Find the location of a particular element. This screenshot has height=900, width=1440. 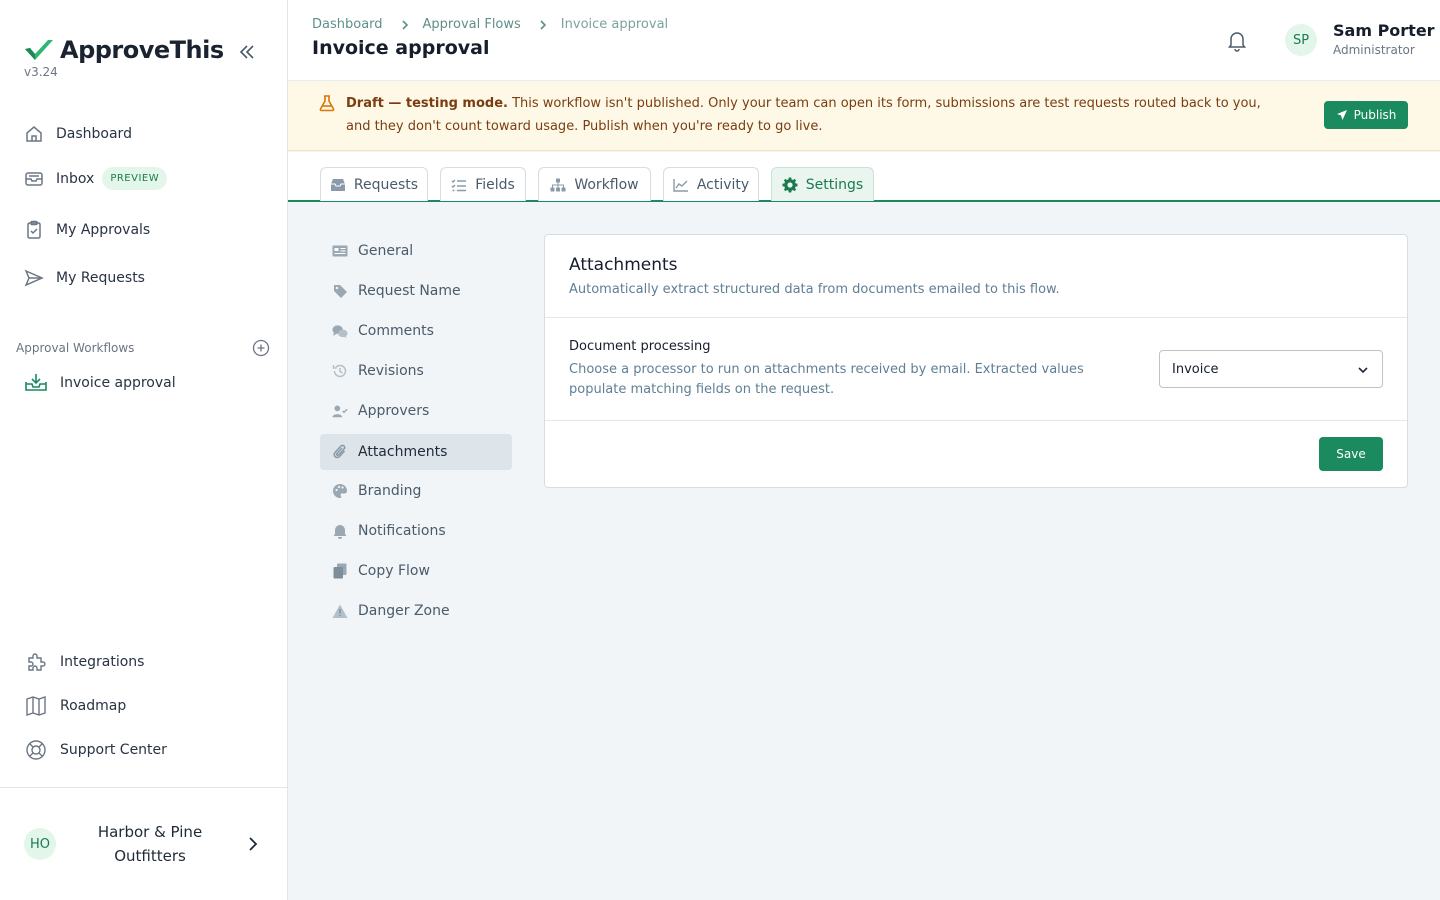

id-card-icon is located at coordinates (340, 251).